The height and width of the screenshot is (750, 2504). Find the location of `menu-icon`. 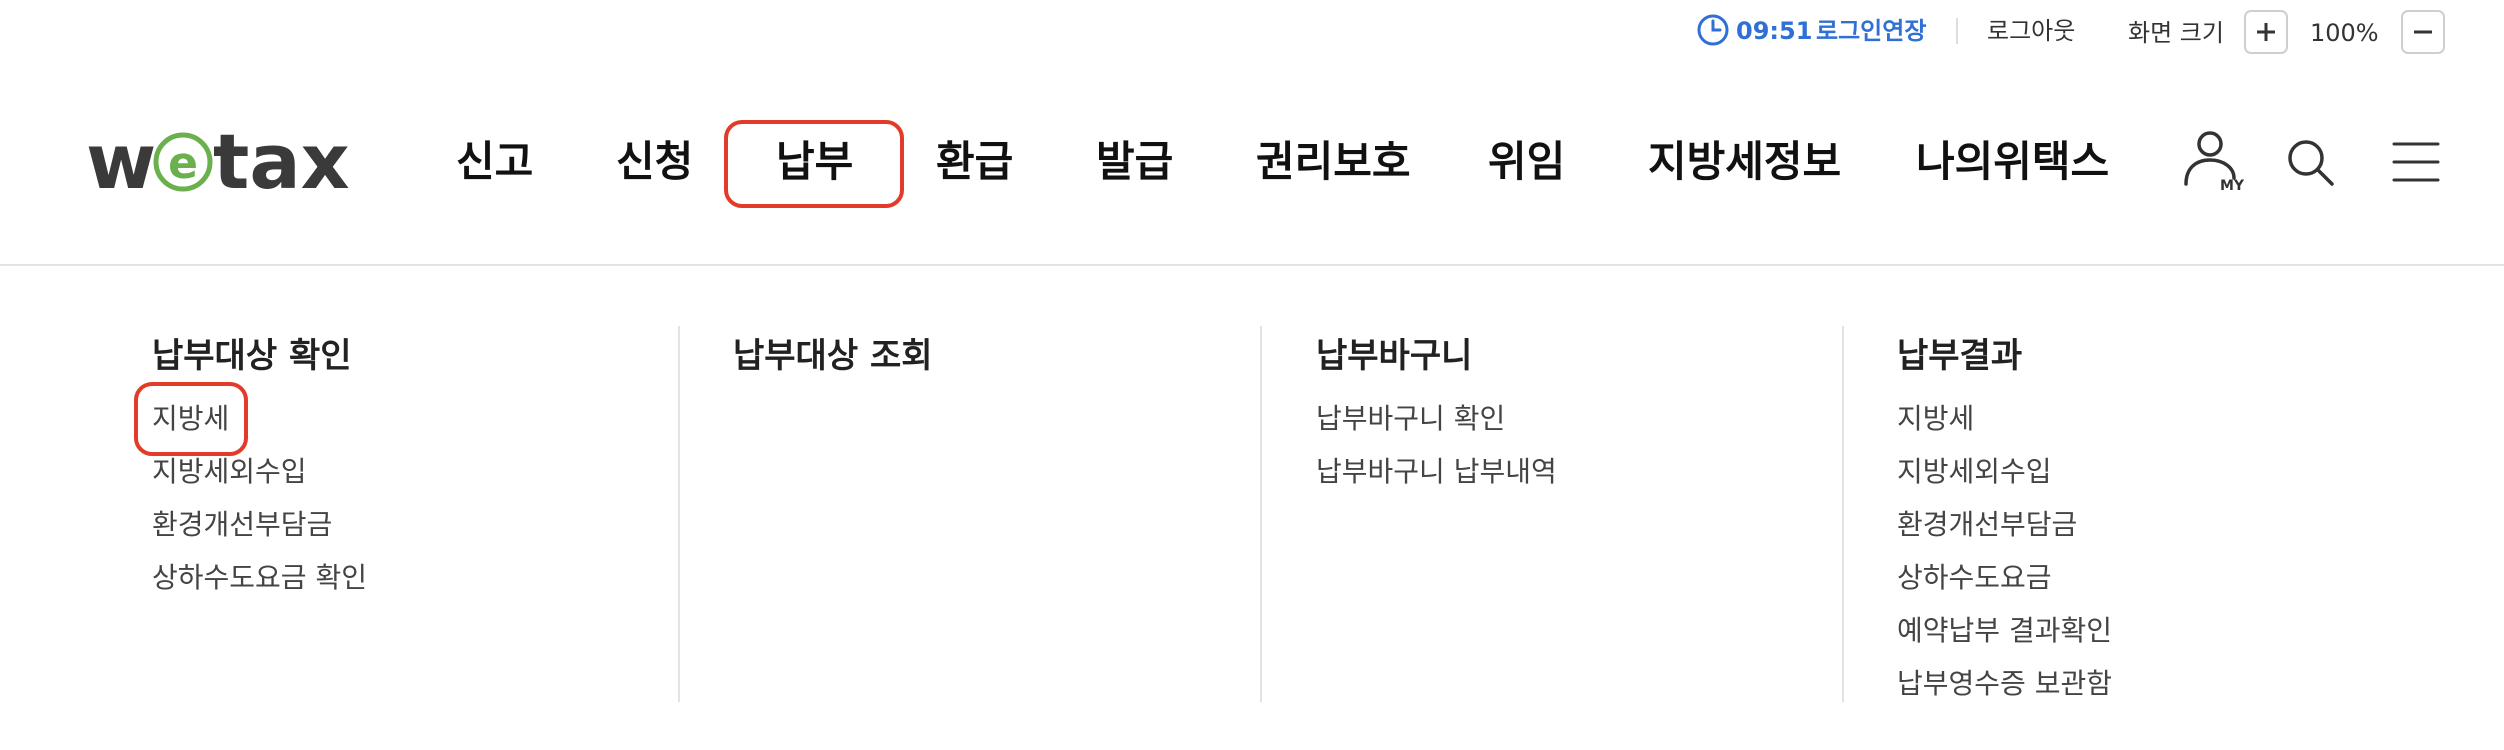

menu-icon is located at coordinates (2416, 162).